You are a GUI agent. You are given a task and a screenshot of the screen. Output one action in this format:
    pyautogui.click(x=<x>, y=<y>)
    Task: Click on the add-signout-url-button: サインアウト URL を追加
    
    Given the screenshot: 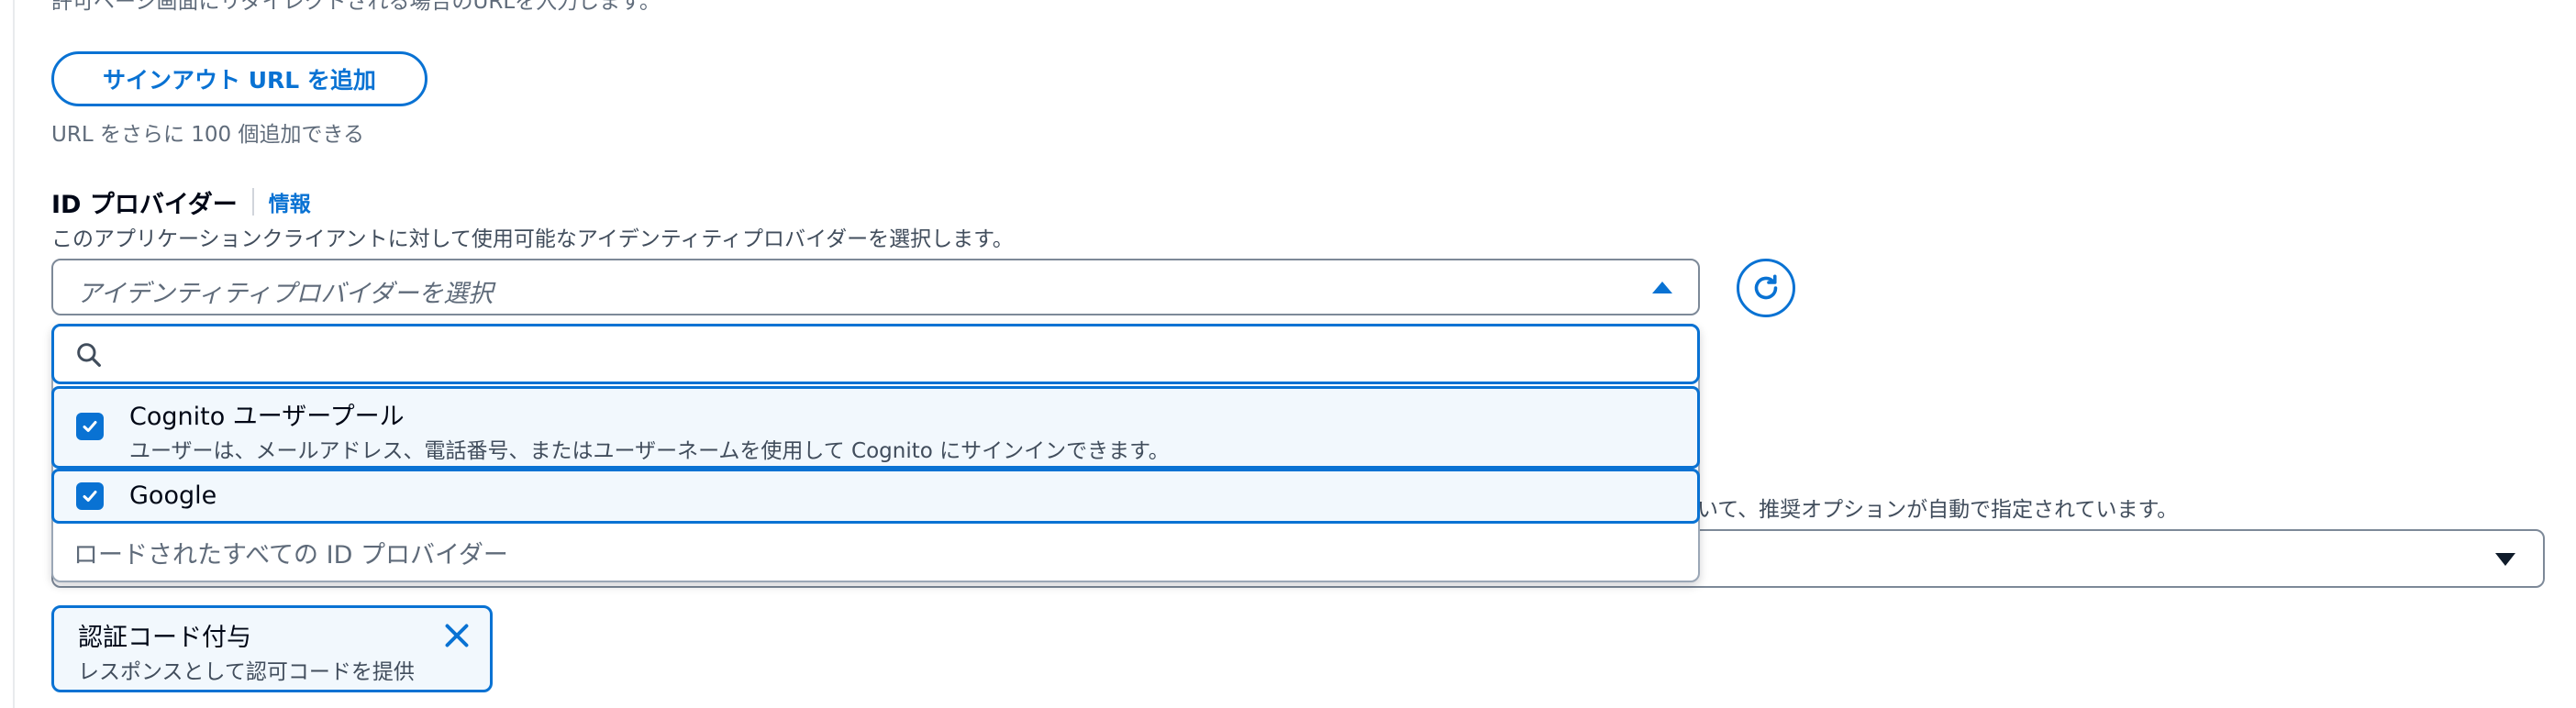 What is the action you would take?
    pyautogui.click(x=239, y=78)
    